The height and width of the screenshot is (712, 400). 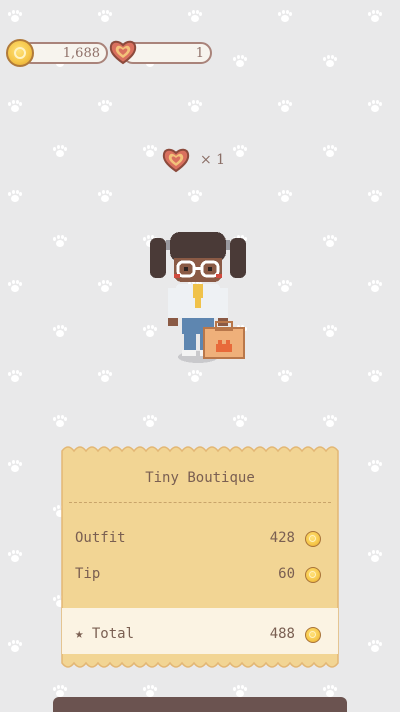 I want to click on line-item-amount: 428, so click(x=282, y=538).